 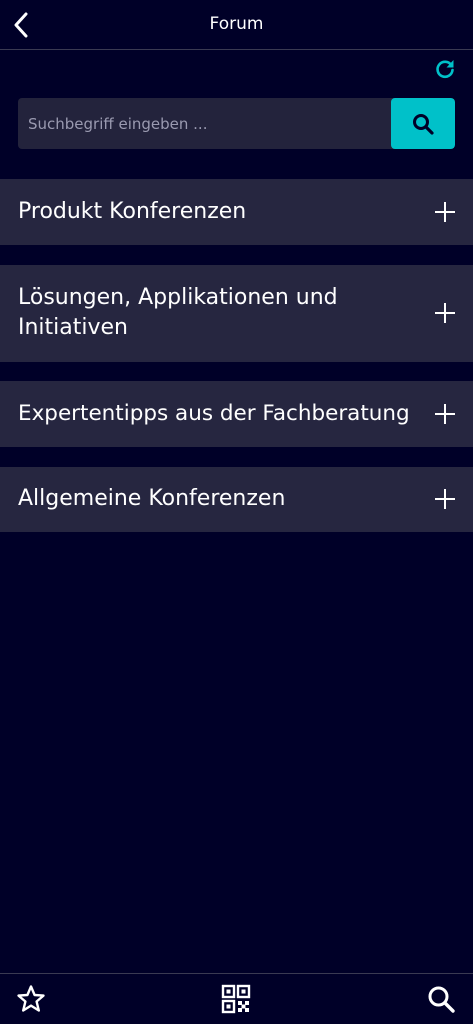 I want to click on section-produkt-konferenzen: Produkt Konferenzen, so click(x=236, y=212).